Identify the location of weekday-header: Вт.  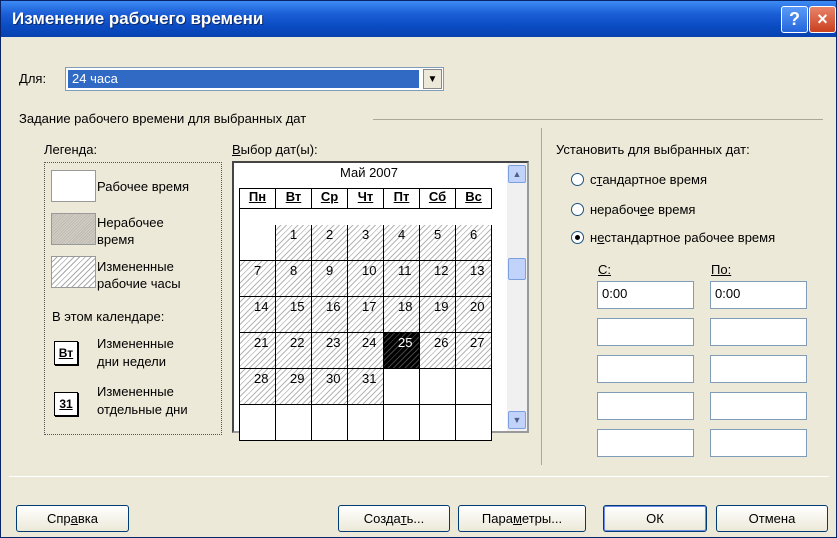
(294, 199).